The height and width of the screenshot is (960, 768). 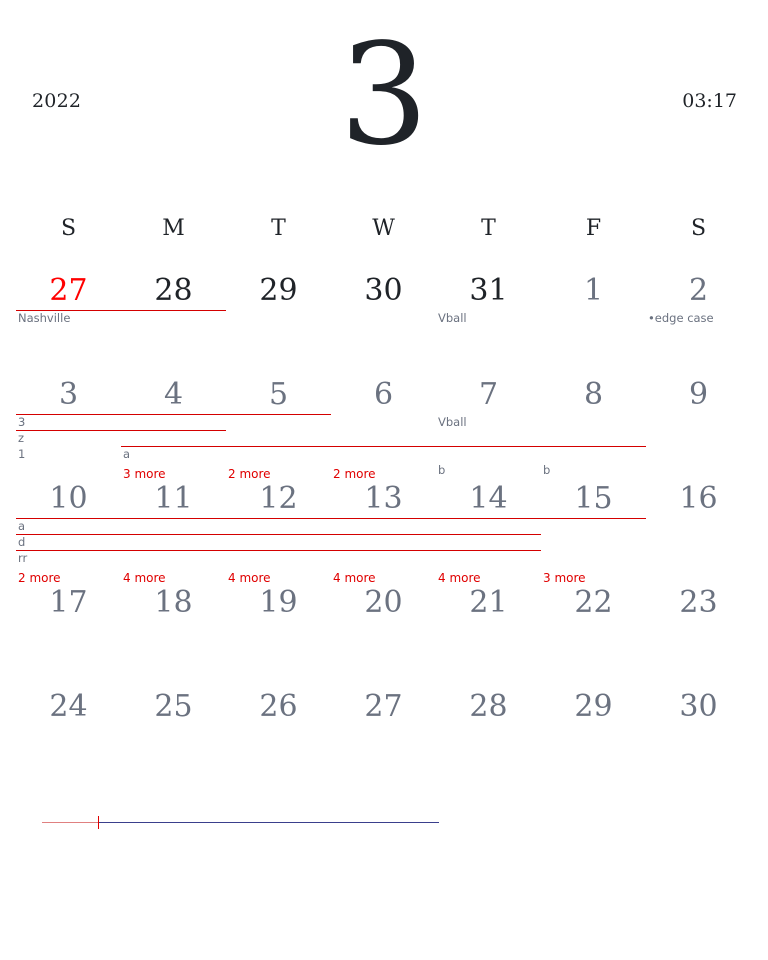 What do you see at coordinates (173, 228) in the screenshot?
I see `weekday-header: M` at bounding box center [173, 228].